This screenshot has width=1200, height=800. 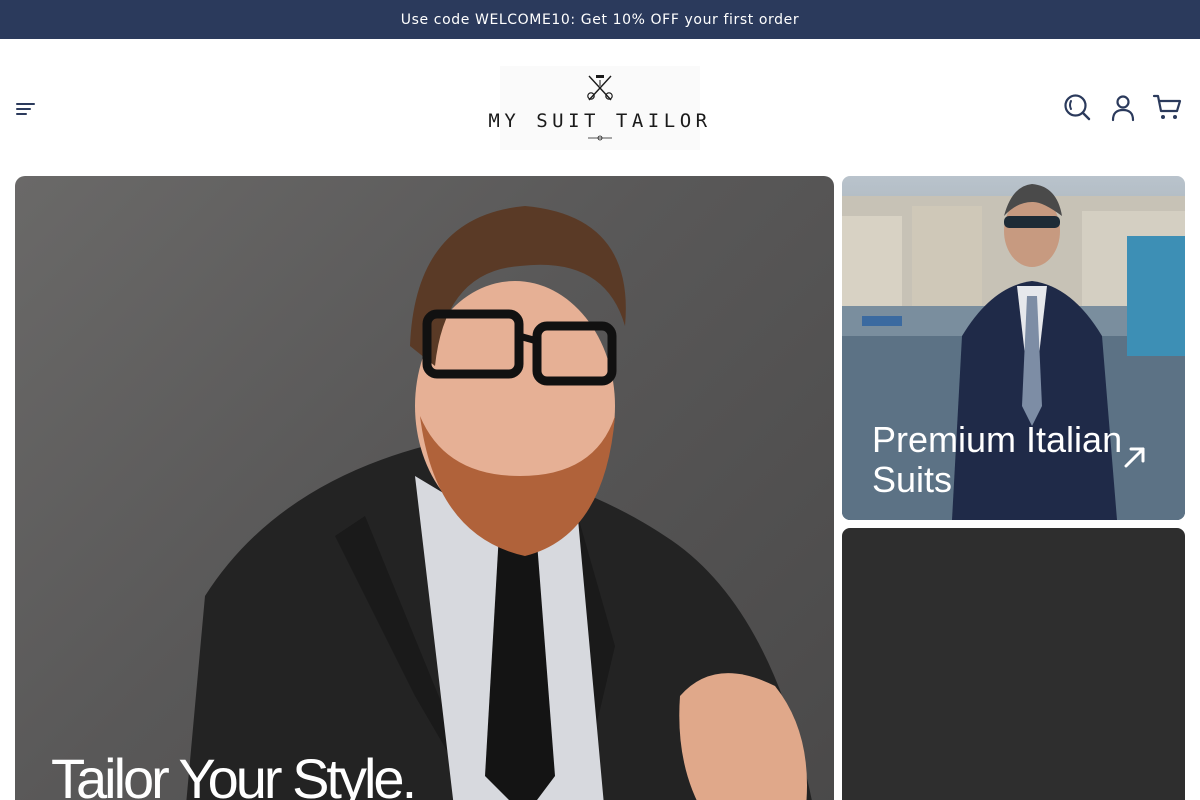 I want to click on site-logo: MY SUIT TAILOR, so click(x=597, y=108).